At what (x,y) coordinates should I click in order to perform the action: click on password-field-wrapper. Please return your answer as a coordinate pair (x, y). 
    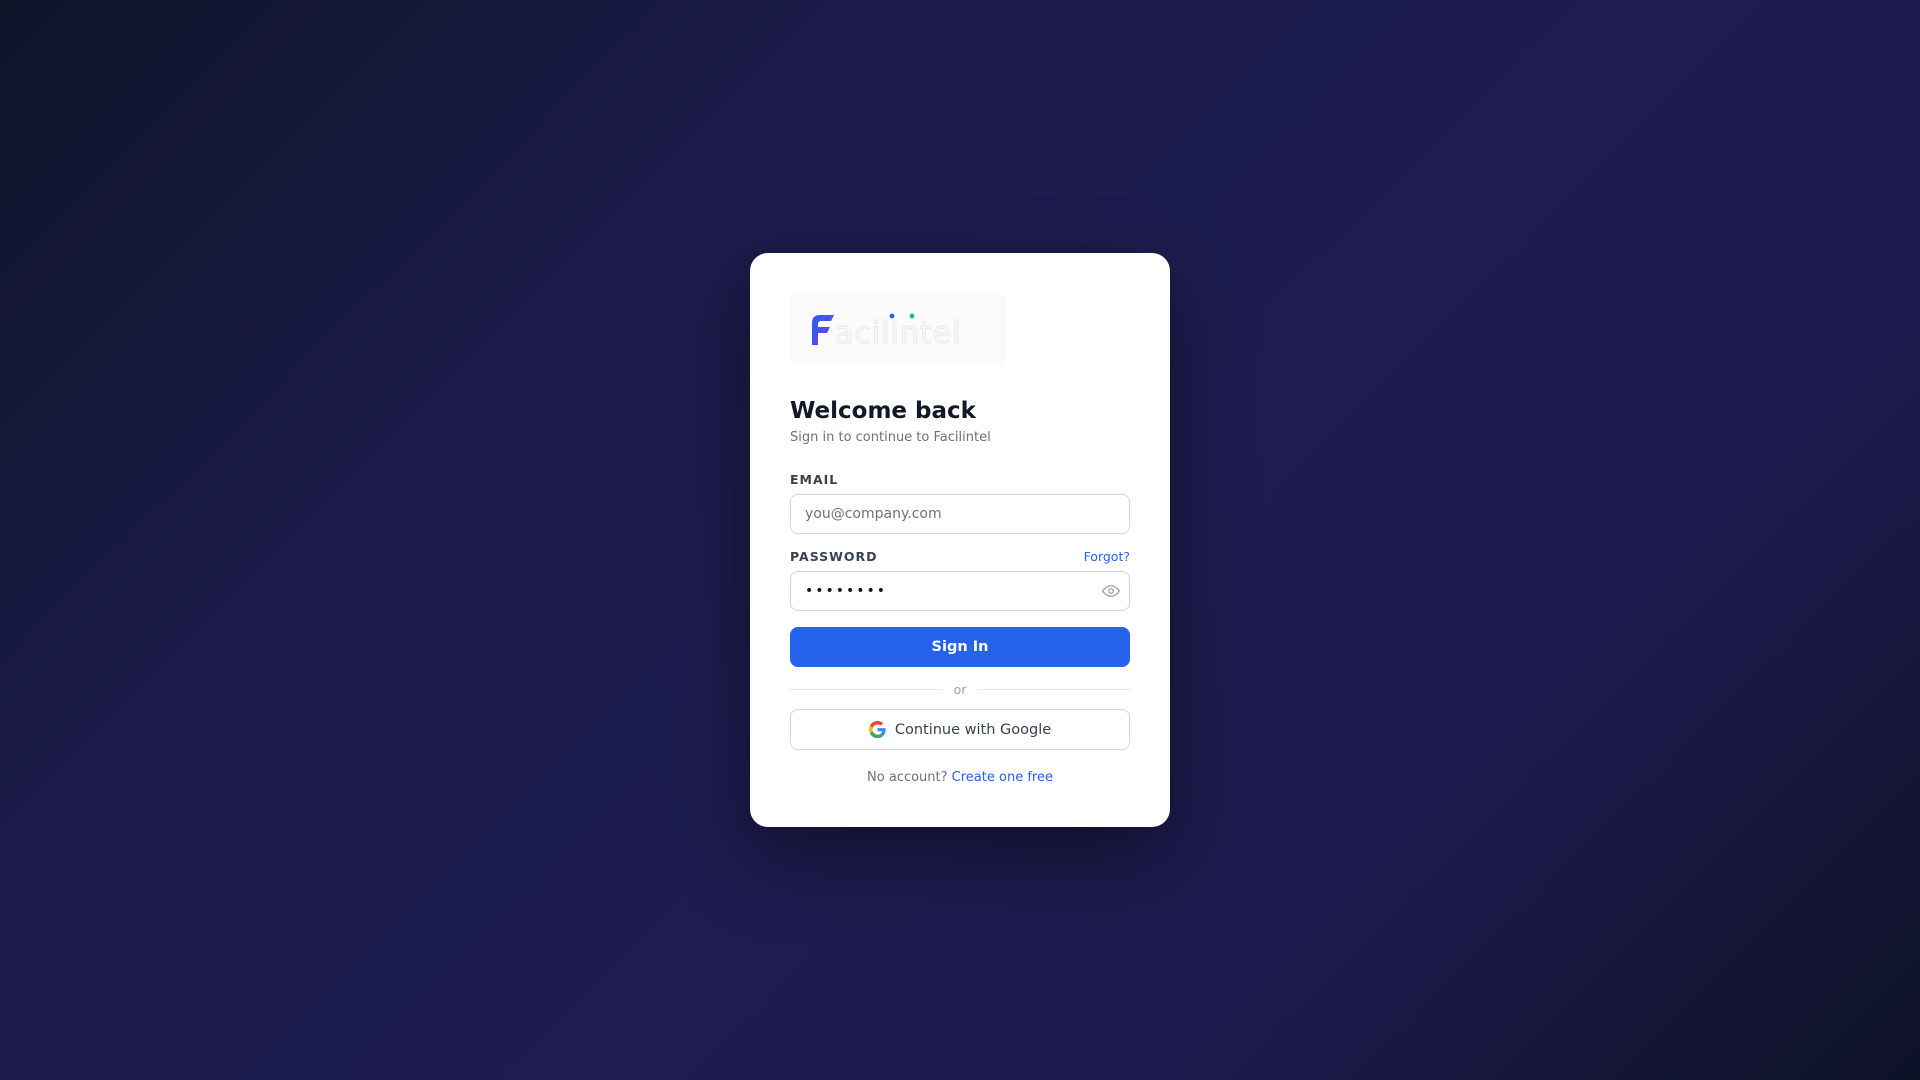
    Looking at the image, I should click on (960, 591).